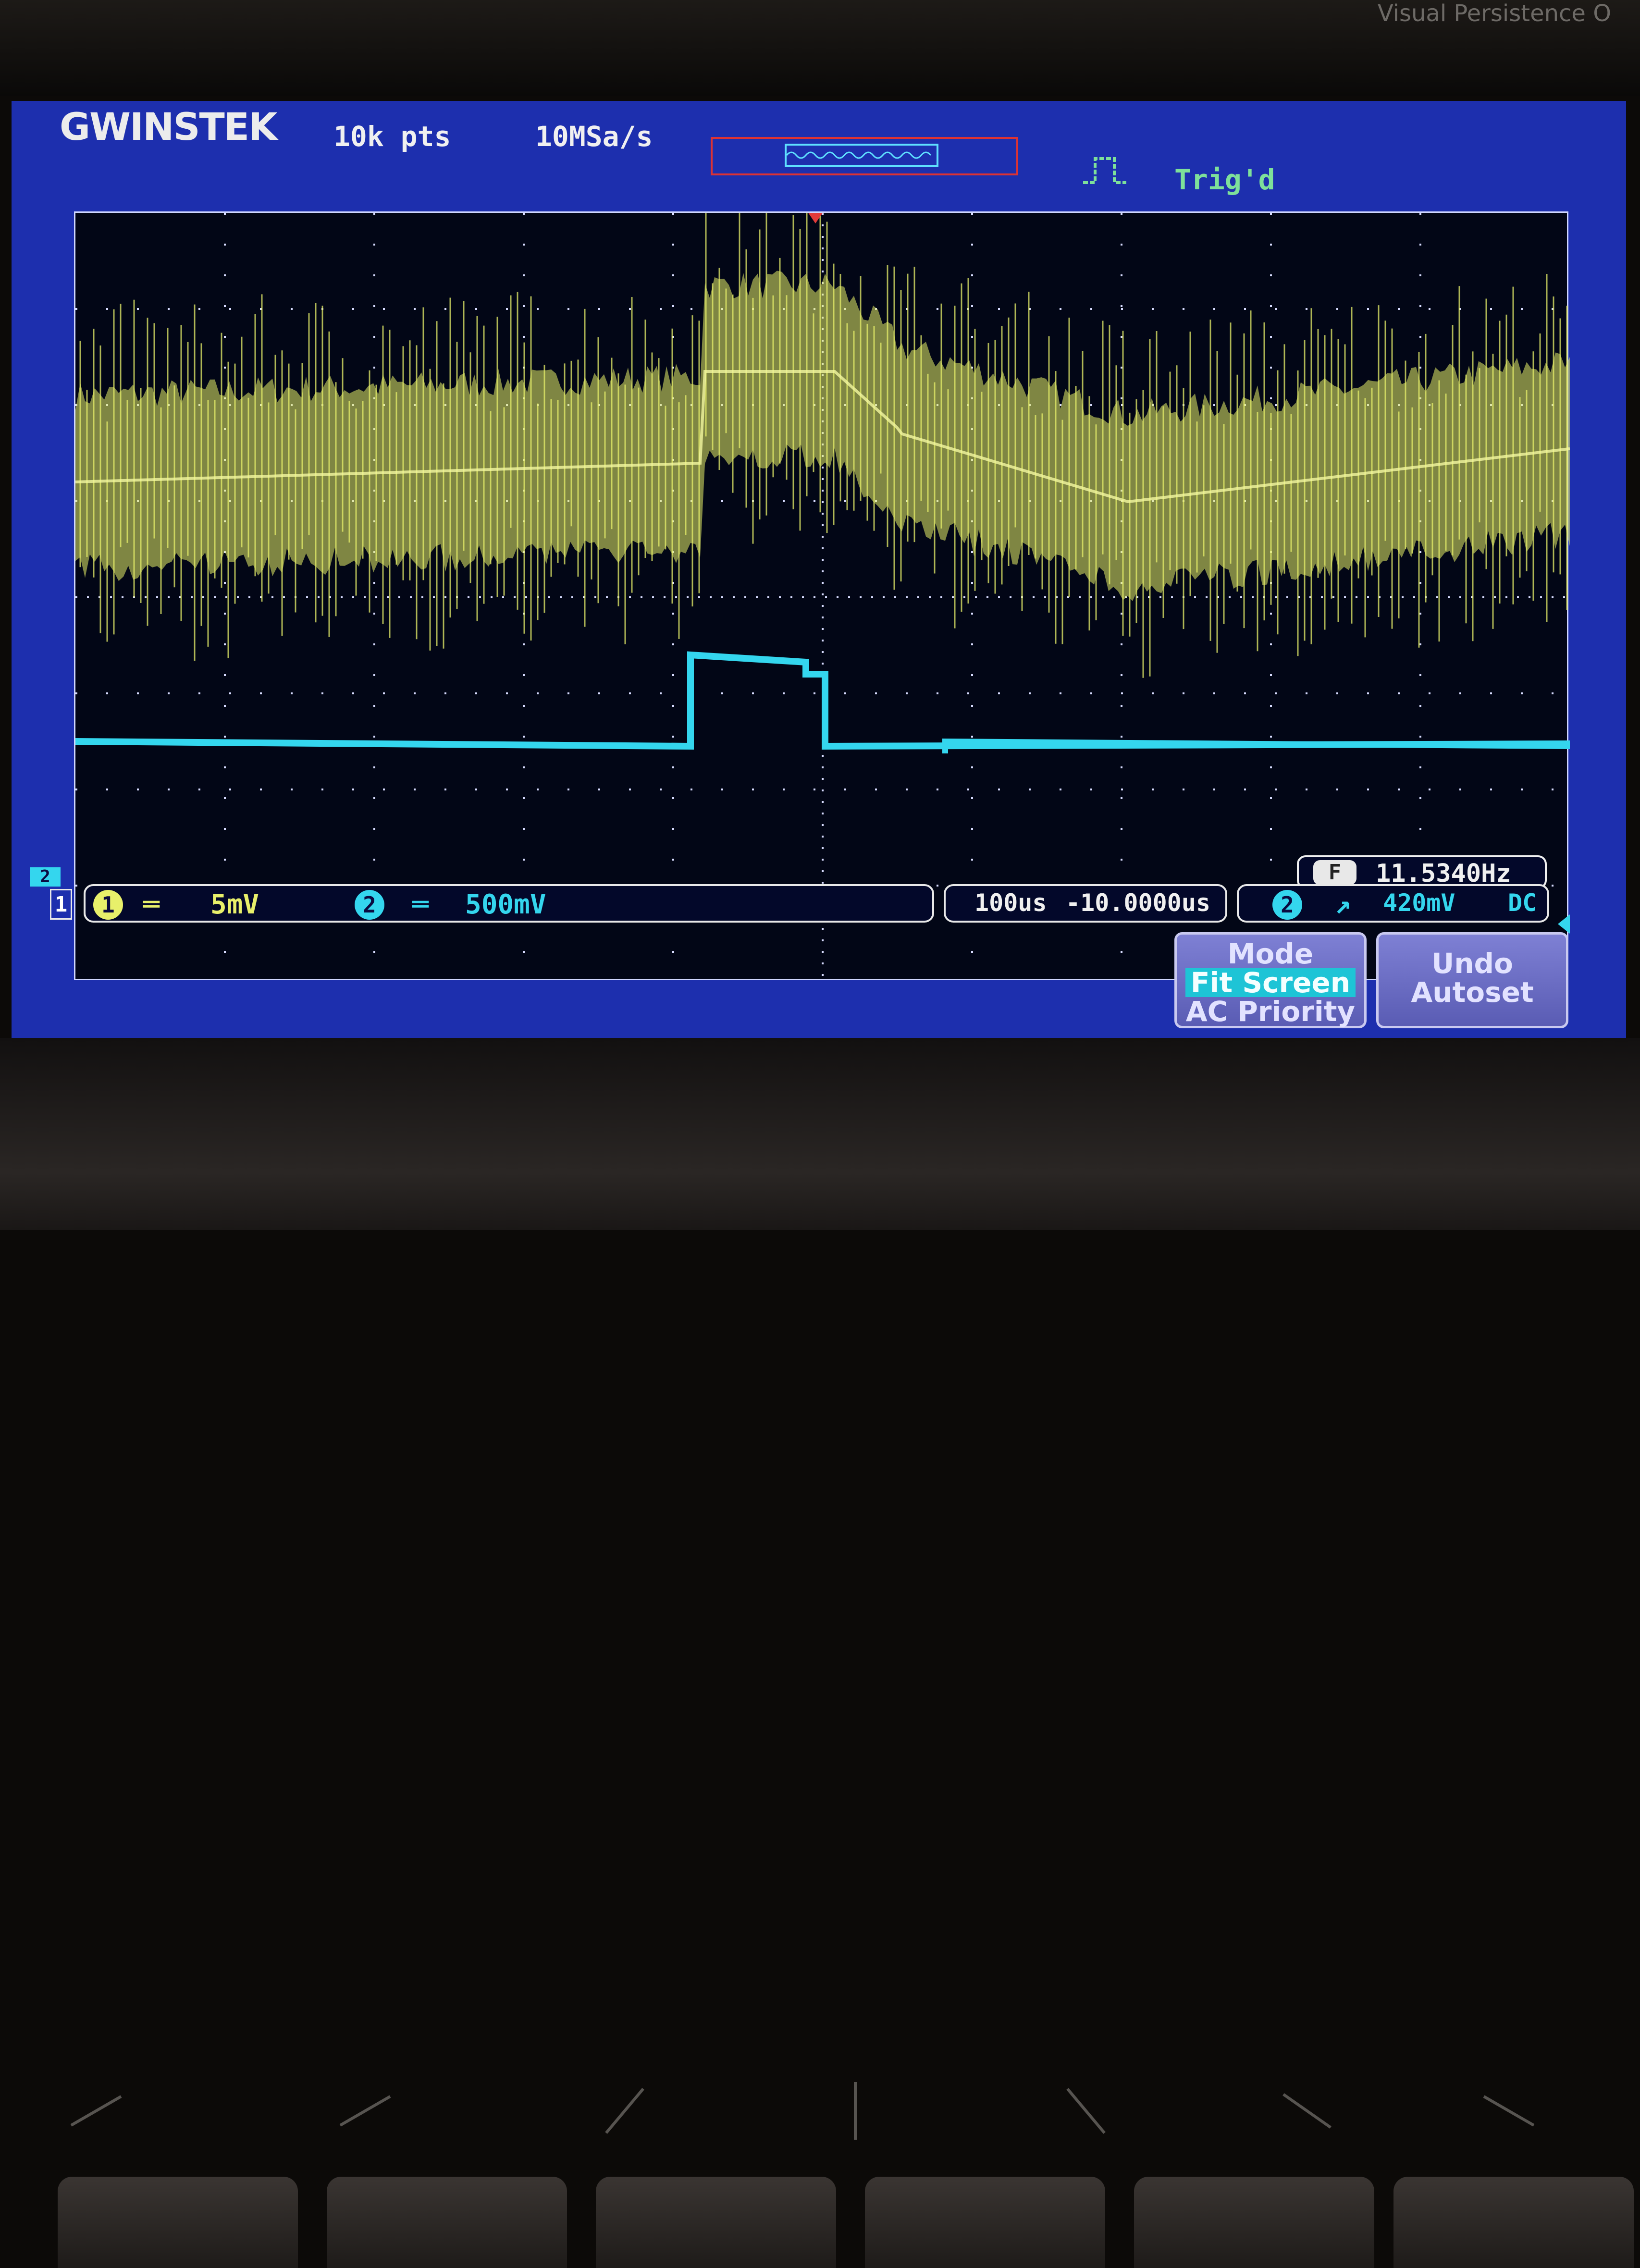 The height and width of the screenshot is (2268, 1640). I want to click on header-bar: GWINSTEK 10k pts 10MSa/s Trig'd, so click(819, 148).